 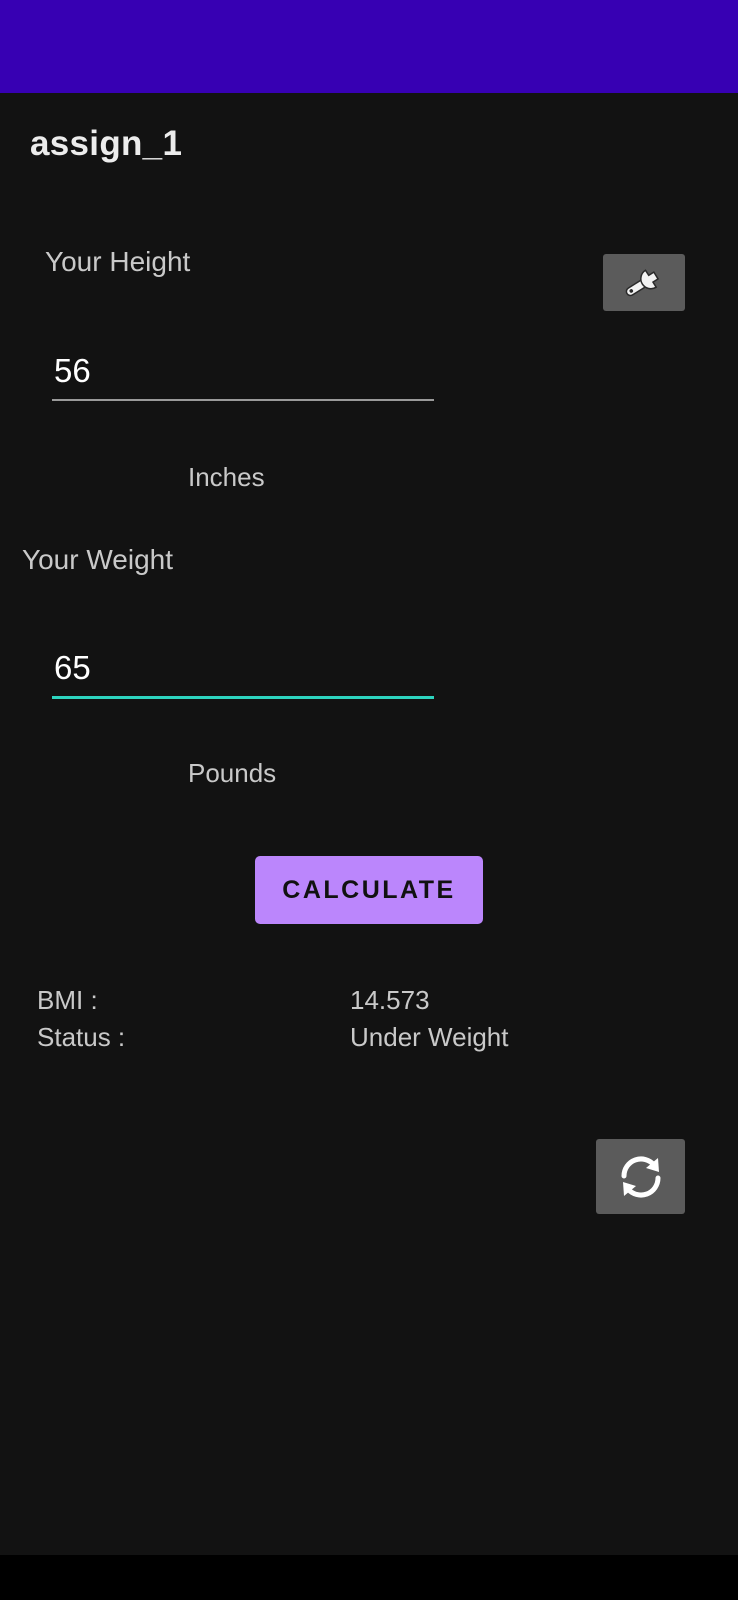 I want to click on calculate-button: CALCULATE, so click(x=369, y=890).